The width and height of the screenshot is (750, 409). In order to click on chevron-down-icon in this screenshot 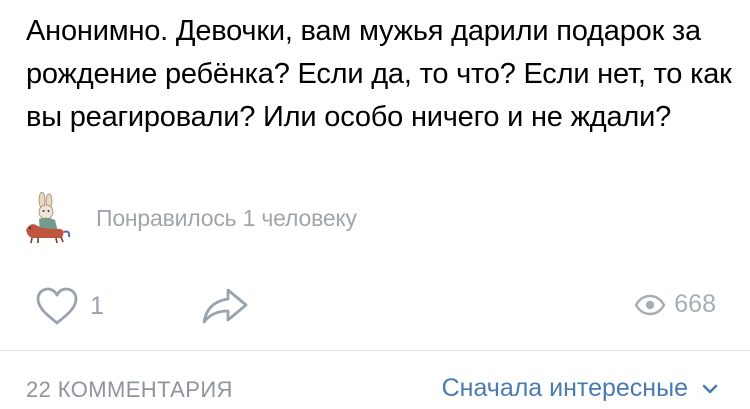, I will do `click(710, 389)`.